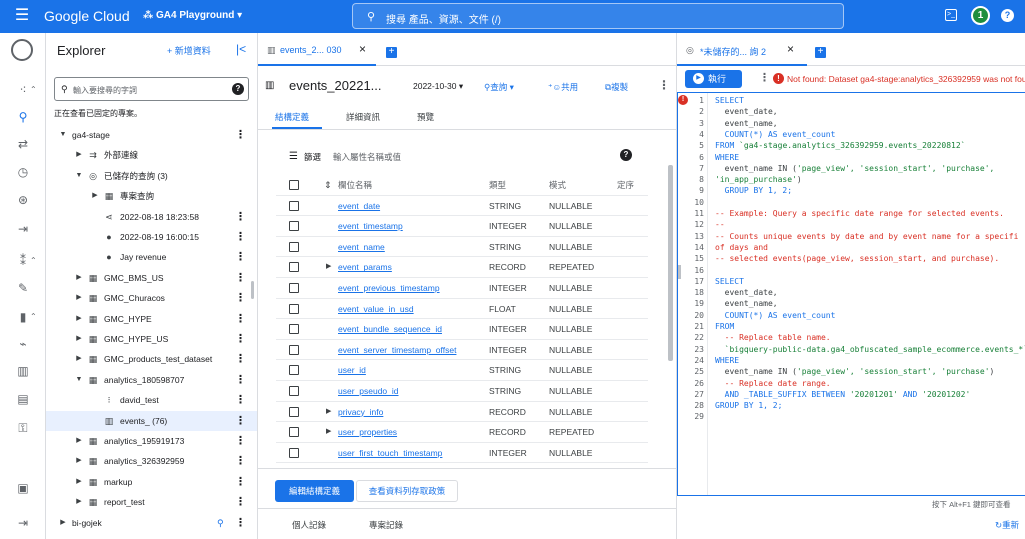  What do you see at coordinates (151, 523) in the screenshot?
I see `tree-item: ▶ bi-gojek ⚲ ⋮` at bounding box center [151, 523].